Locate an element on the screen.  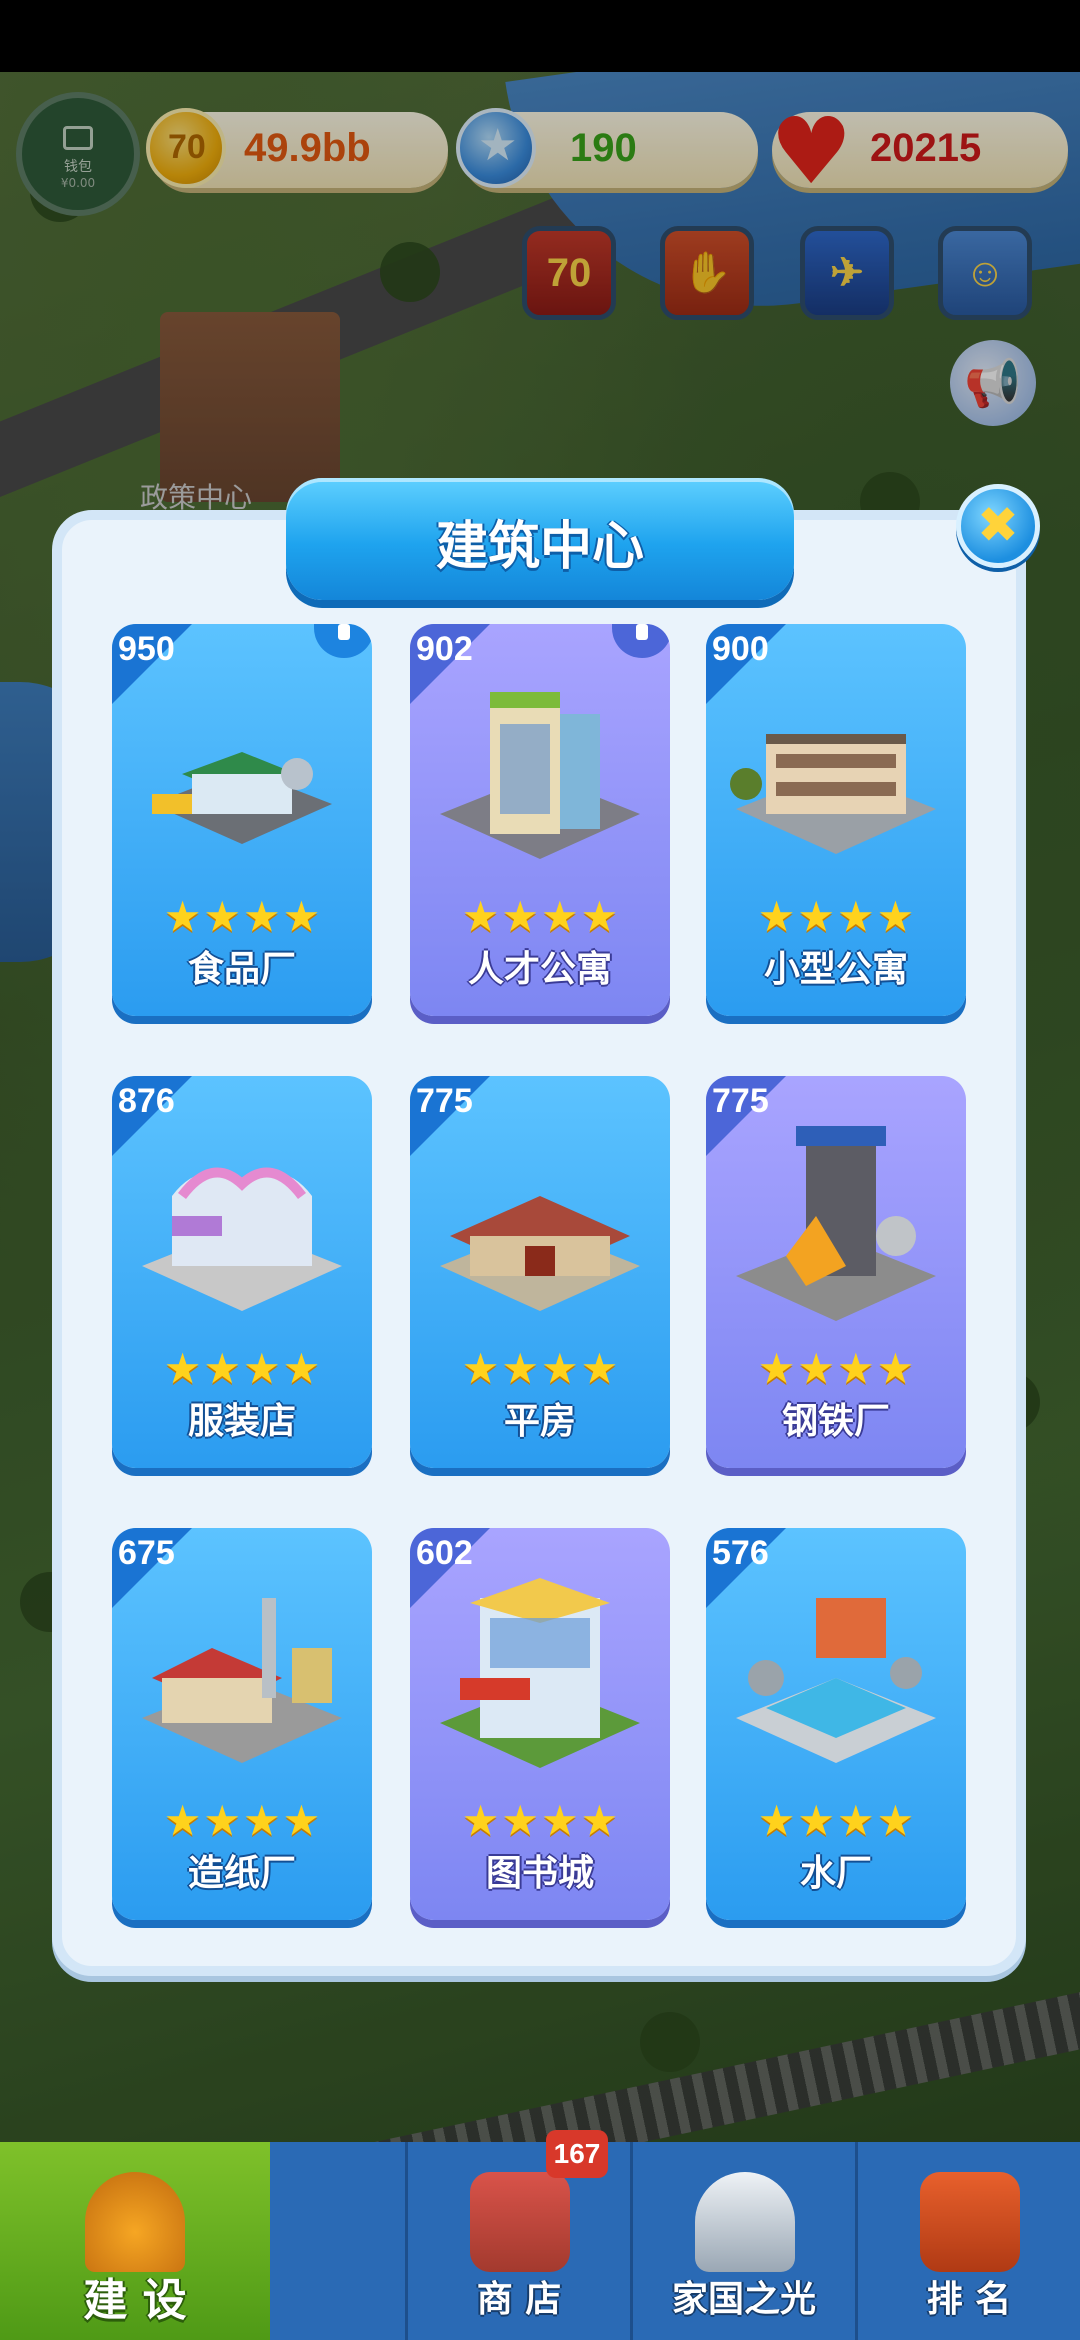
building-card: 576 ★★★★ 水厂 is located at coordinates (836, 1724).